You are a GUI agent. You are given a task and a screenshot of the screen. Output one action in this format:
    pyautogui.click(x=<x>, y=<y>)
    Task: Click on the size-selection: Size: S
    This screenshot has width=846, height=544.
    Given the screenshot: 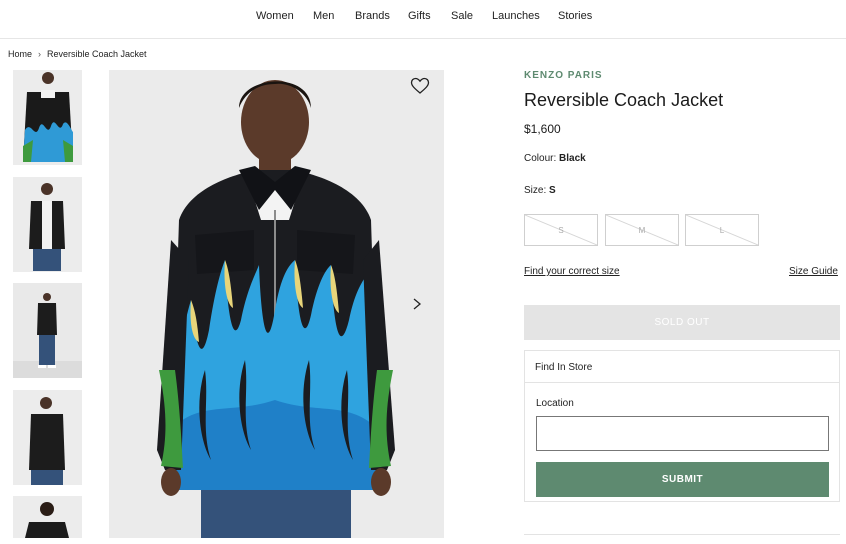 What is the action you would take?
    pyautogui.click(x=540, y=190)
    